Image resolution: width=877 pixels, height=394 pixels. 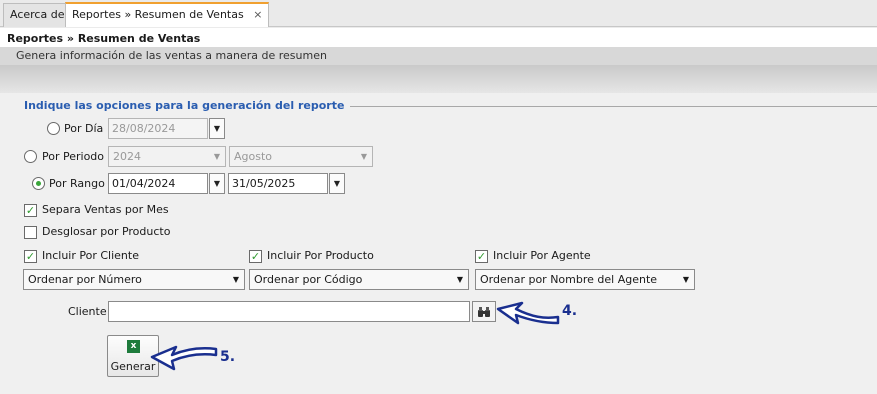 I want to click on ordenar-cliente-select: Ordenar por Número ▼, so click(x=134, y=279).